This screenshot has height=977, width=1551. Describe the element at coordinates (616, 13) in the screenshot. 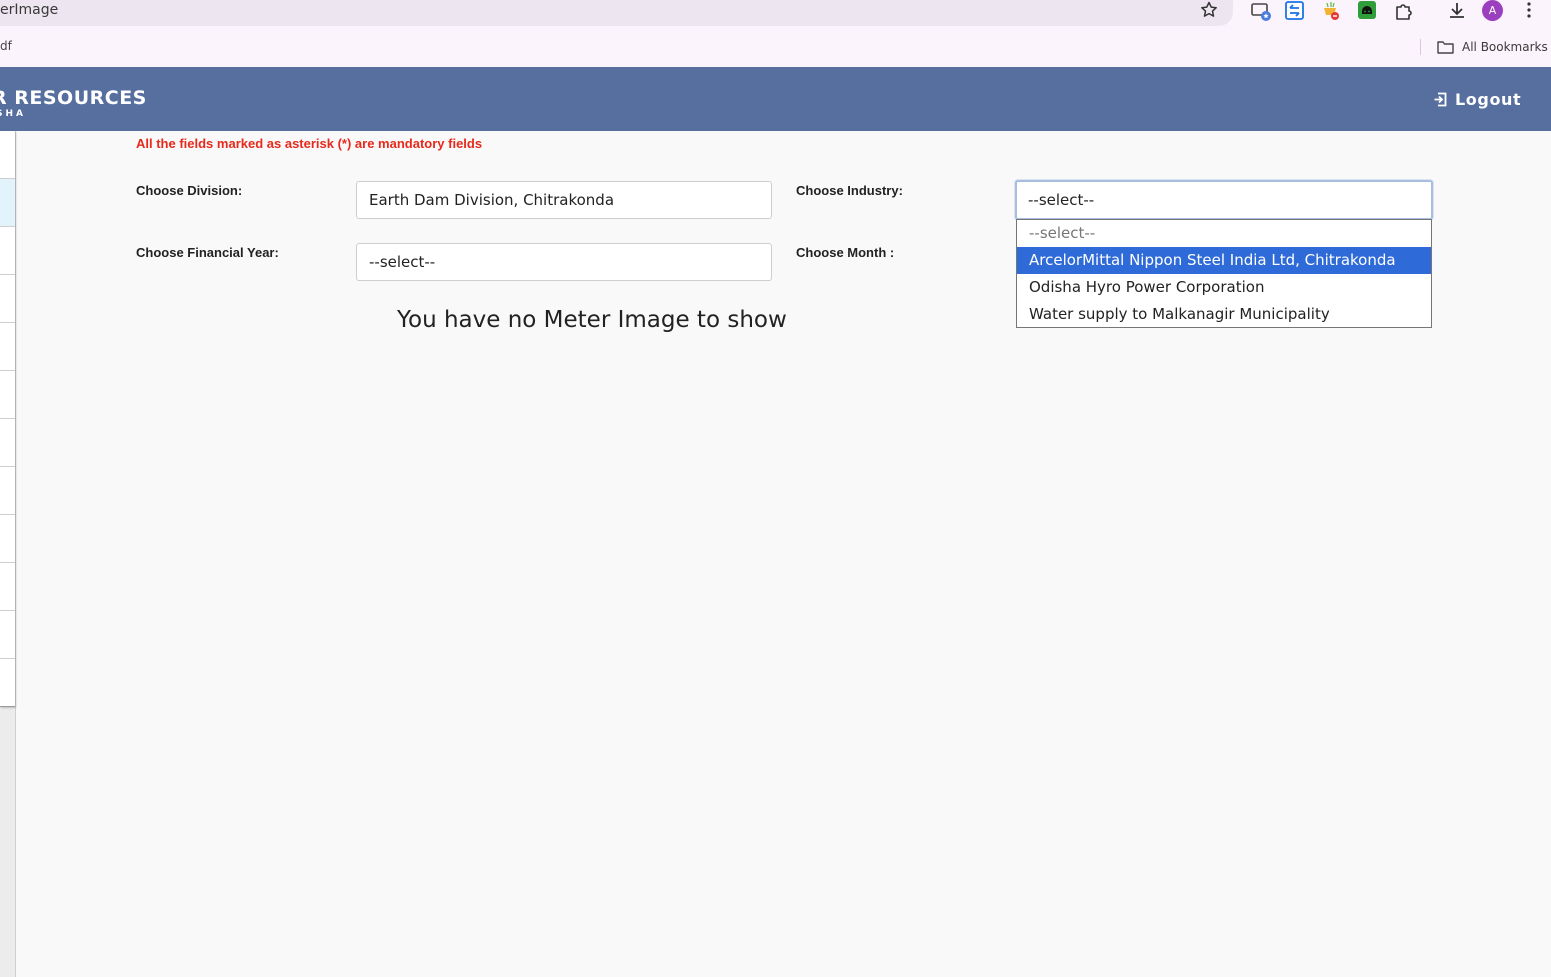

I see `address-bar: erImage` at that location.